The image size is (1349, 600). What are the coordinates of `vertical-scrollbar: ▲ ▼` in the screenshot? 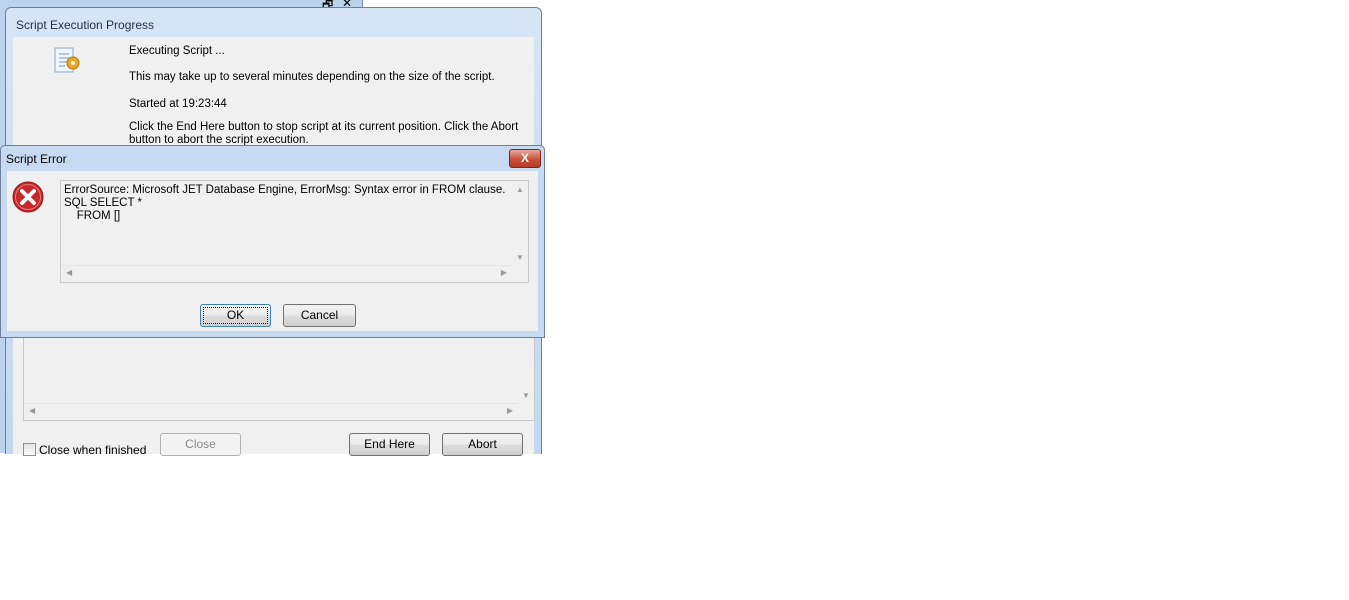 It's located at (520, 223).